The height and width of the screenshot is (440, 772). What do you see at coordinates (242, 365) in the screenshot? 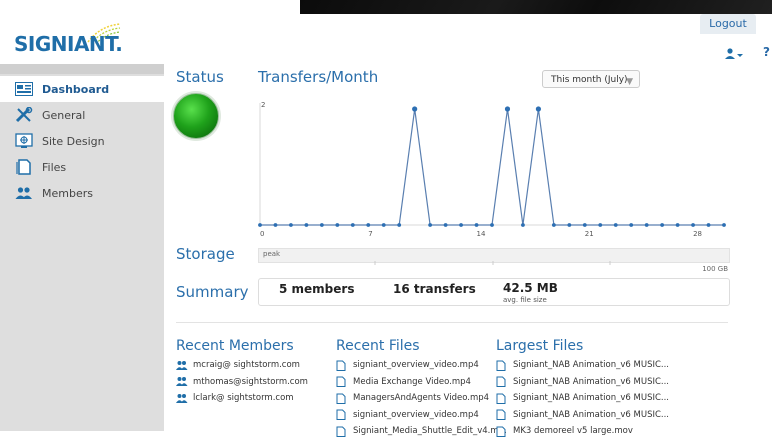
I see `list-item: mcraig@ sightstorm.com` at bounding box center [242, 365].